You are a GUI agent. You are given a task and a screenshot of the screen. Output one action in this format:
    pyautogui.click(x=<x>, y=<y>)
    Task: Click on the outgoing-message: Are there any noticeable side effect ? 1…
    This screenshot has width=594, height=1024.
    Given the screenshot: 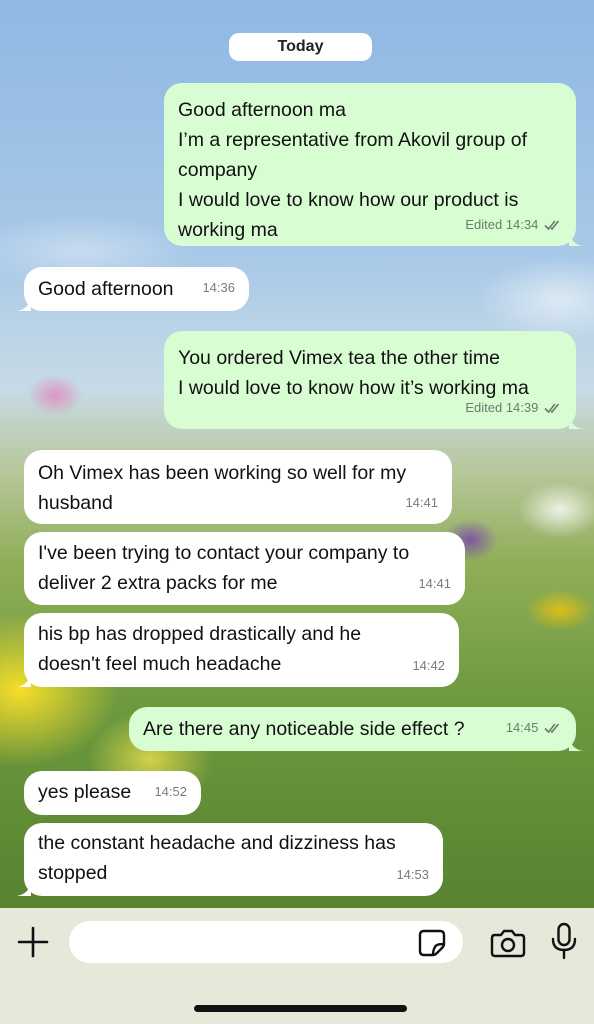 What is the action you would take?
    pyautogui.click(x=356, y=729)
    